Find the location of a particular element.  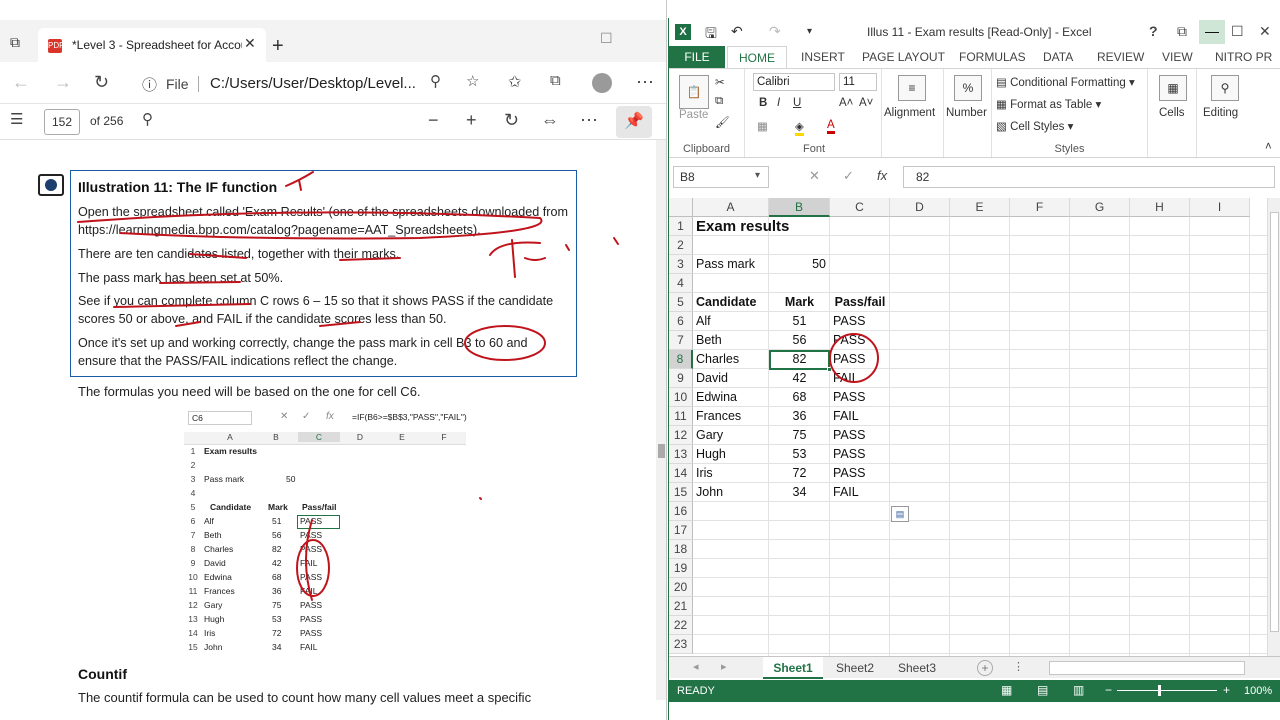

cell-b6: 51 is located at coordinates (799, 321).